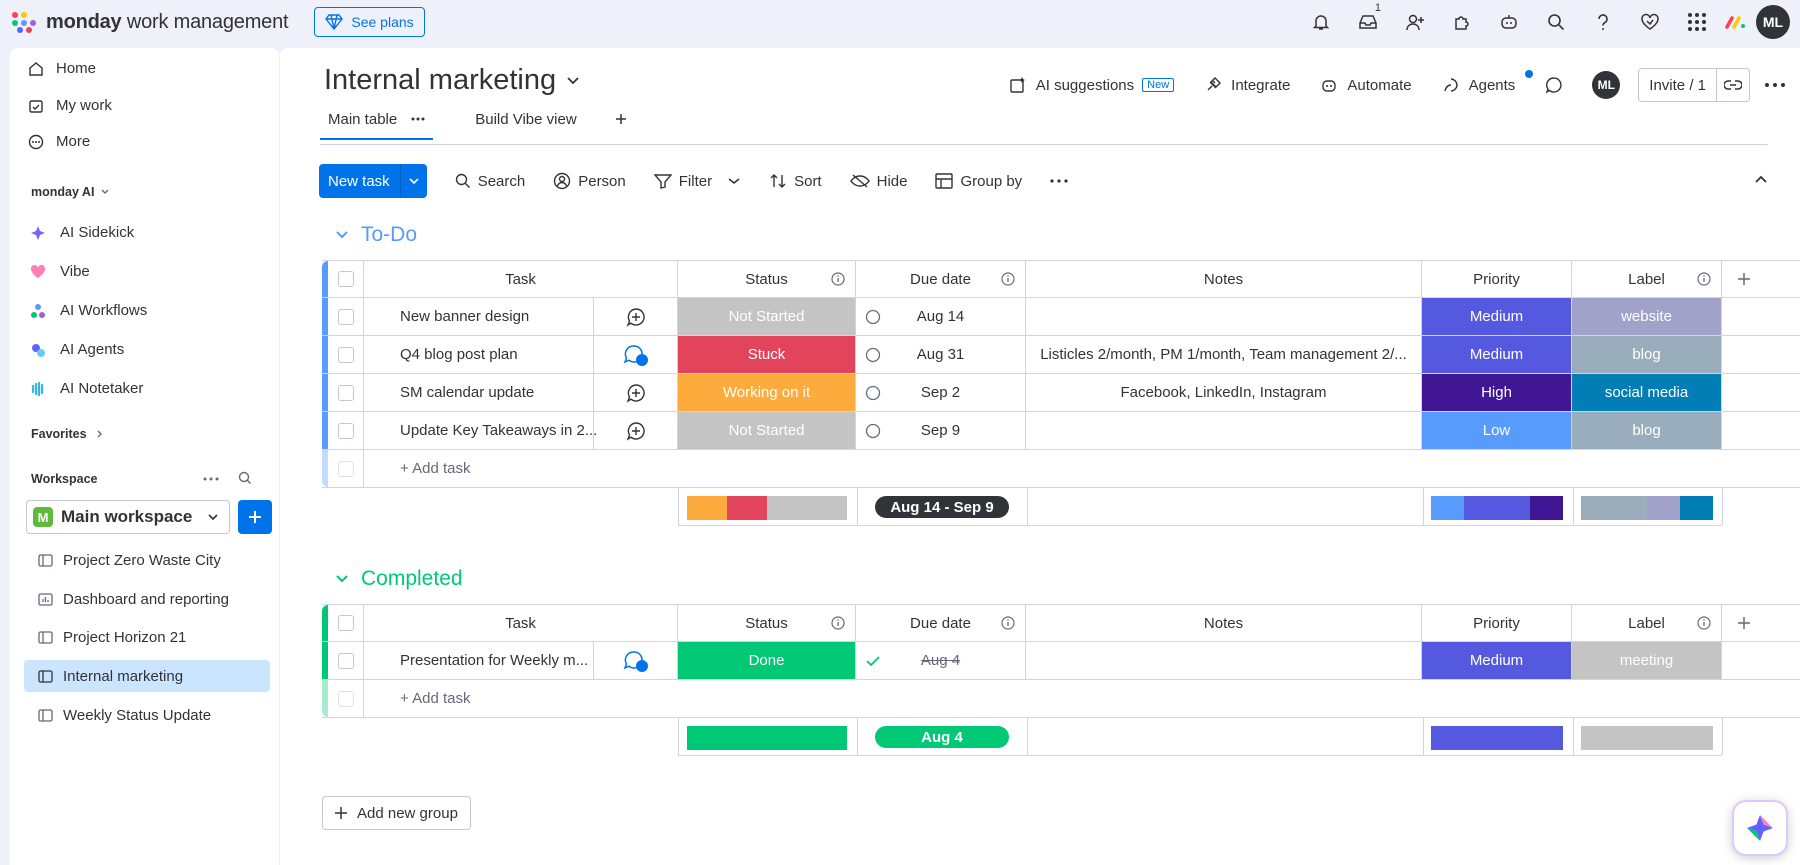  I want to click on sidebar-item-ai-workflows: AI Workflows, so click(88, 310).